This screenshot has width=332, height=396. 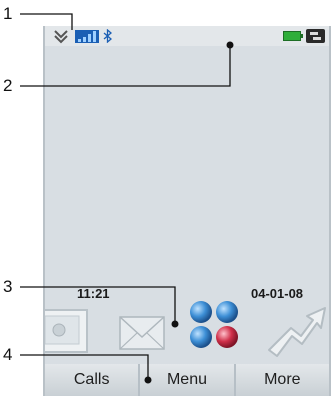 I want to click on chevron-down-icon, so click(x=61, y=36).